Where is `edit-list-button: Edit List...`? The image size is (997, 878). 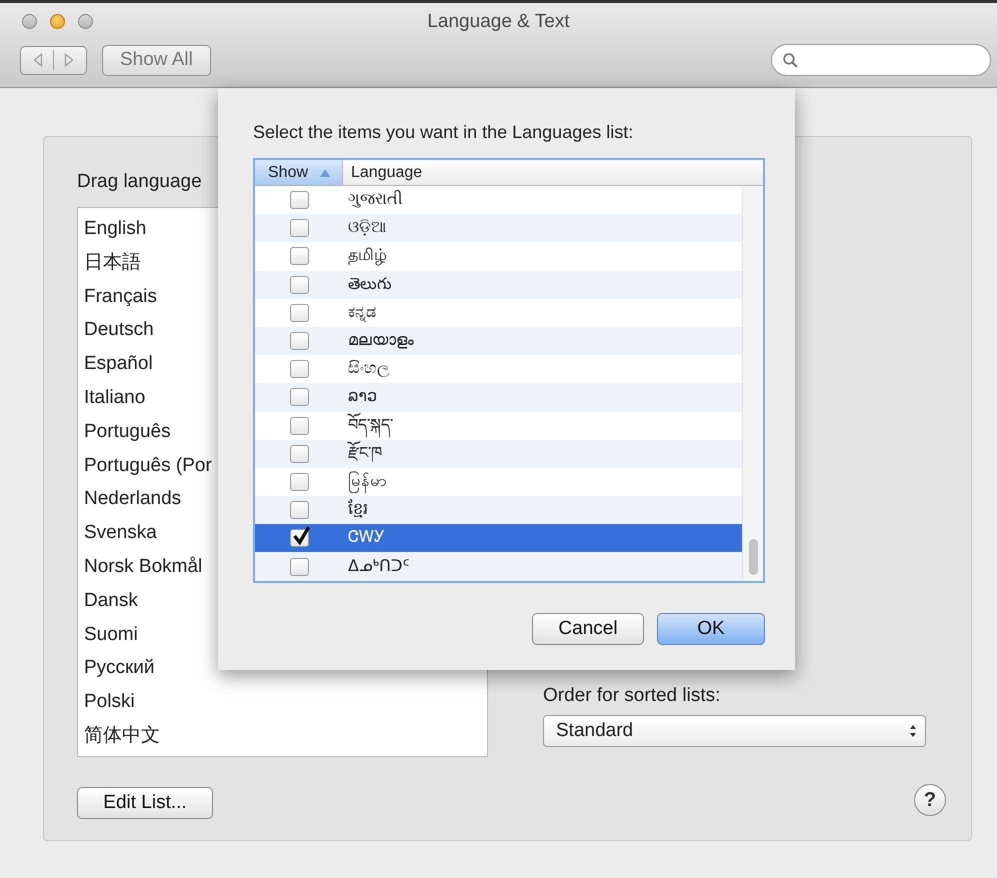
edit-list-button: Edit List... is located at coordinates (145, 803).